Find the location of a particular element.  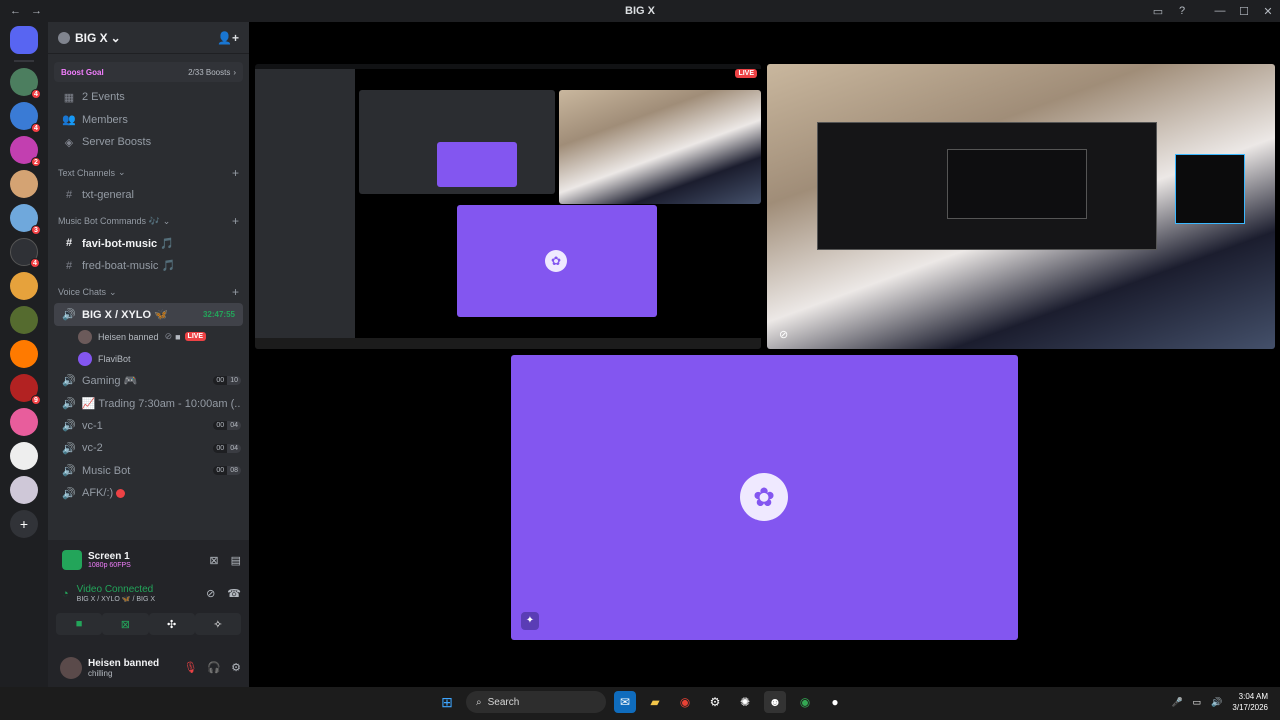

avatar is located at coordinates (71, 667).